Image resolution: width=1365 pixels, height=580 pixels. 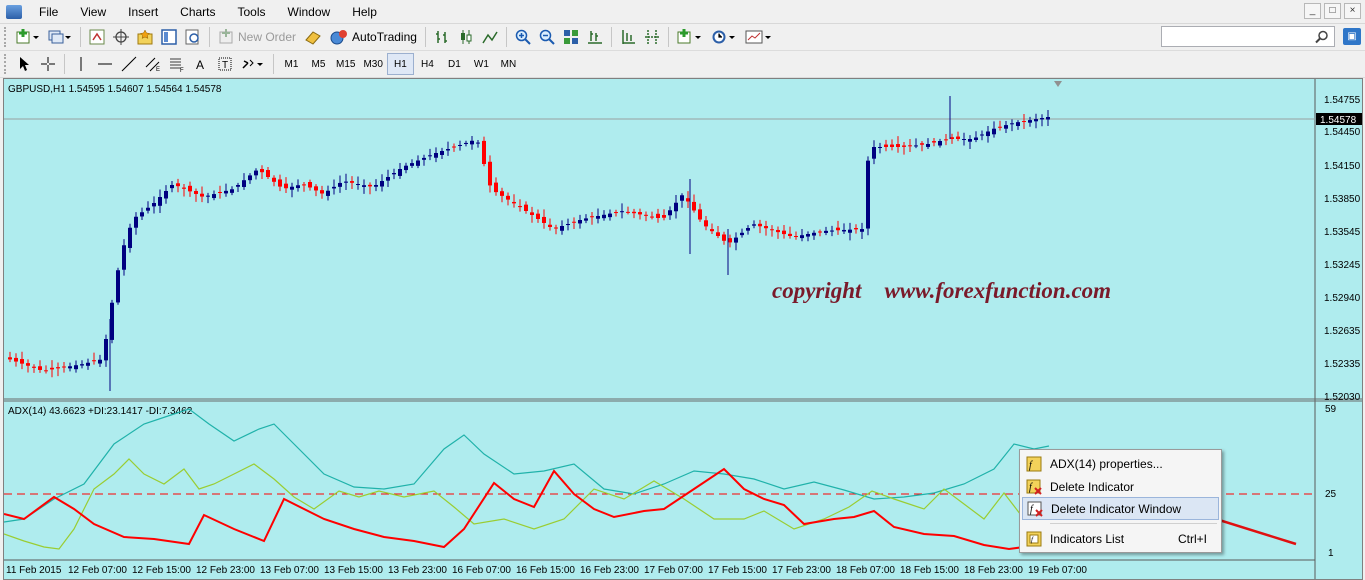 I want to click on timeframe-w1: W1, so click(x=481, y=64).